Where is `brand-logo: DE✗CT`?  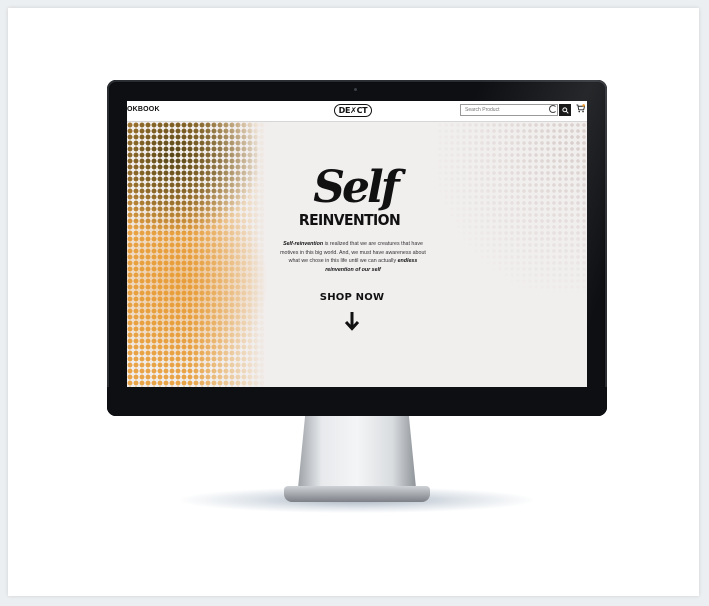 brand-logo: DE✗CT is located at coordinates (353, 110).